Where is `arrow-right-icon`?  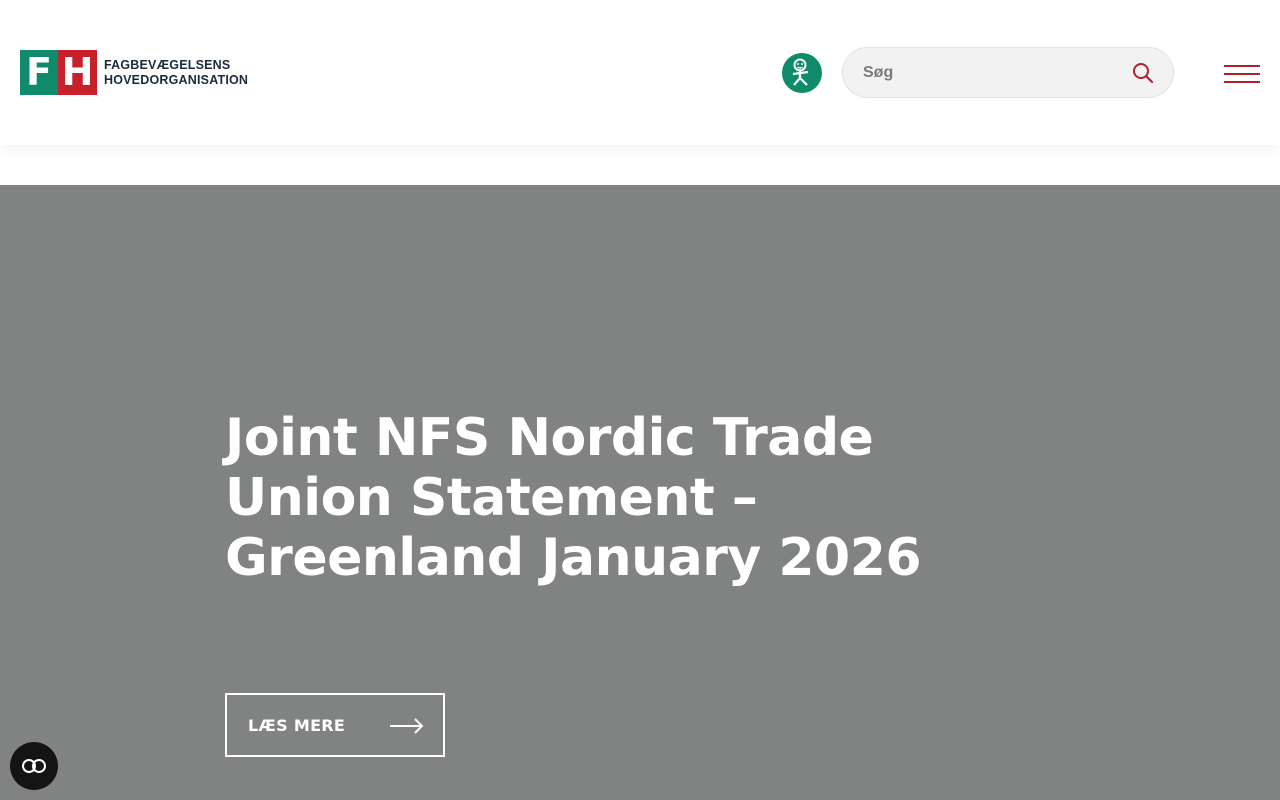 arrow-right-icon is located at coordinates (407, 726).